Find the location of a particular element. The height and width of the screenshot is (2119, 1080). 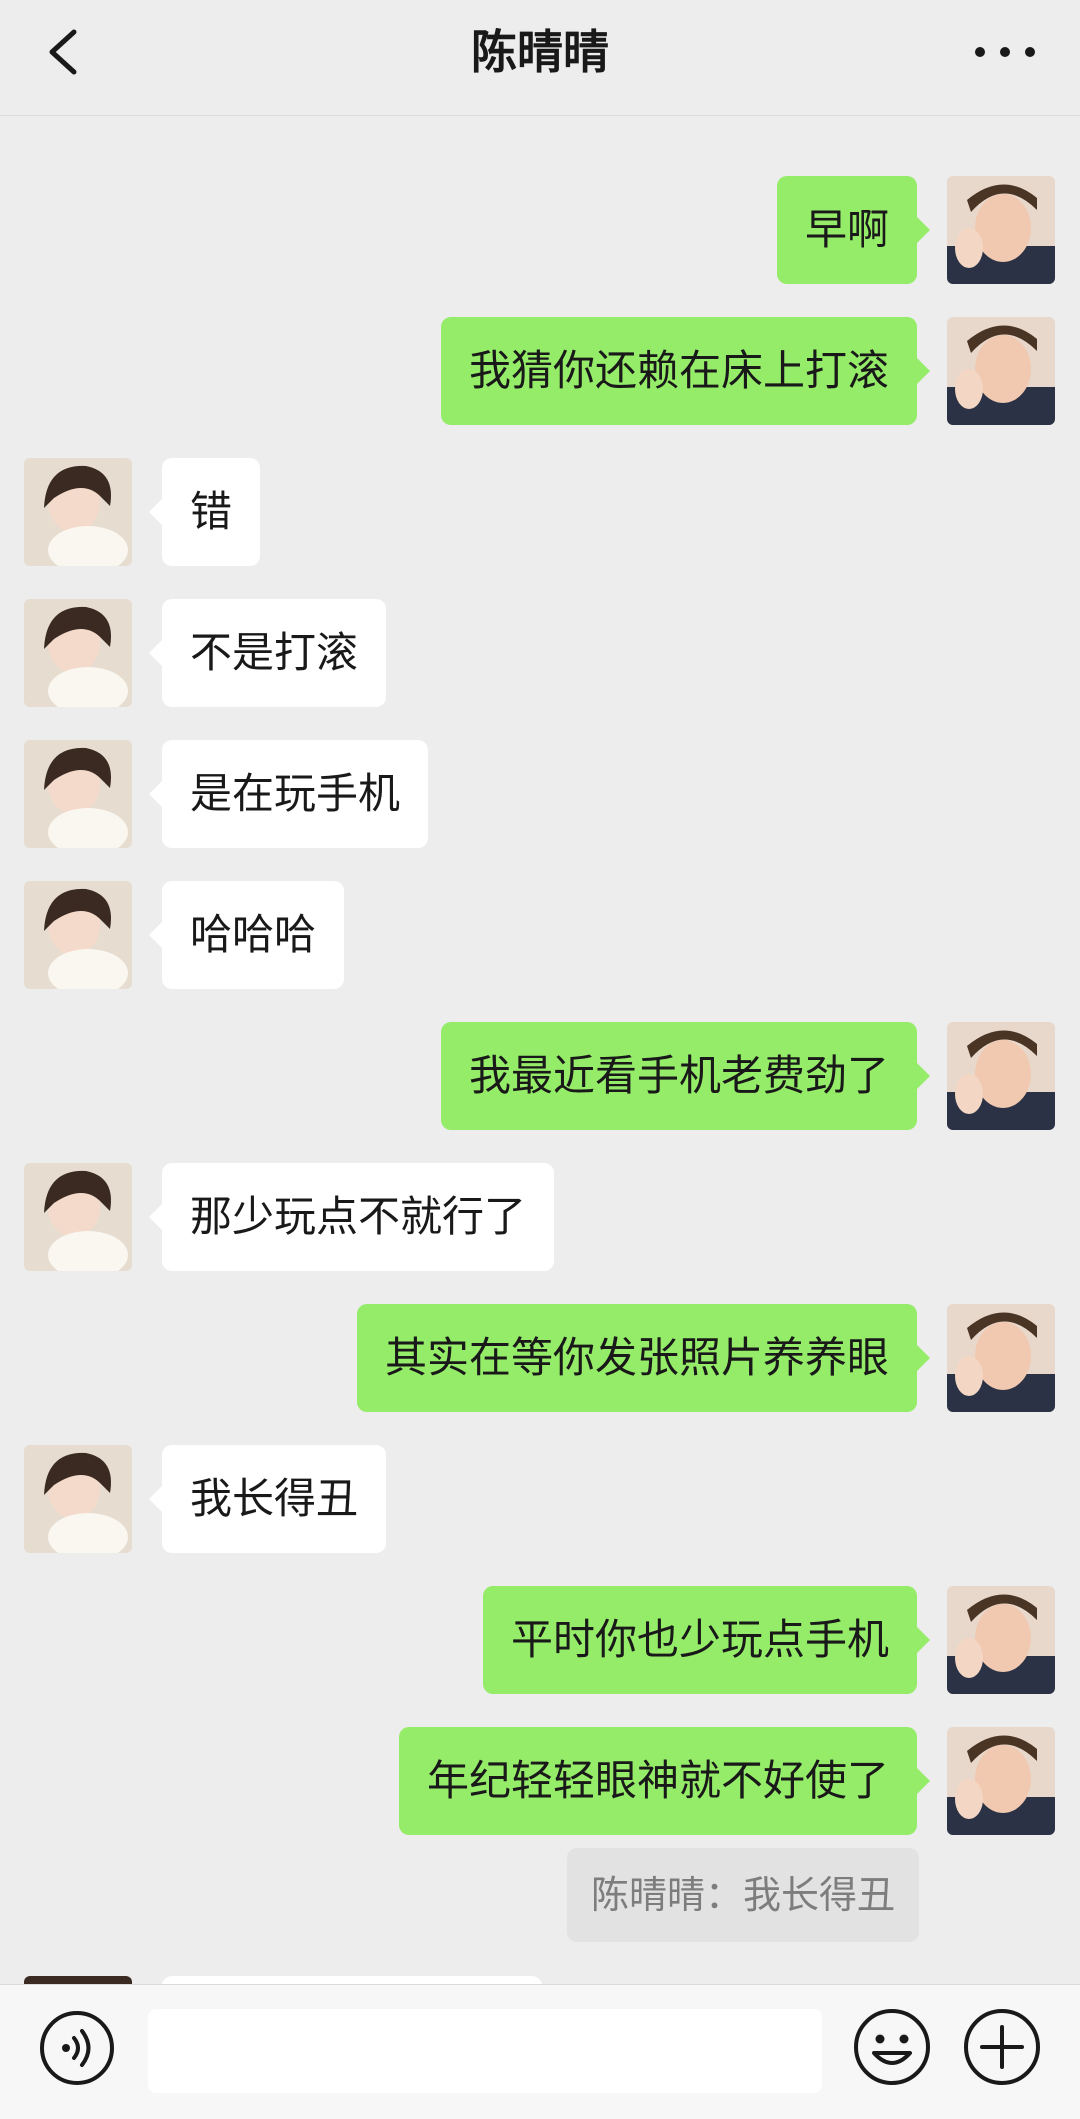

chat-header: 陈晴晴 is located at coordinates (540, 58).